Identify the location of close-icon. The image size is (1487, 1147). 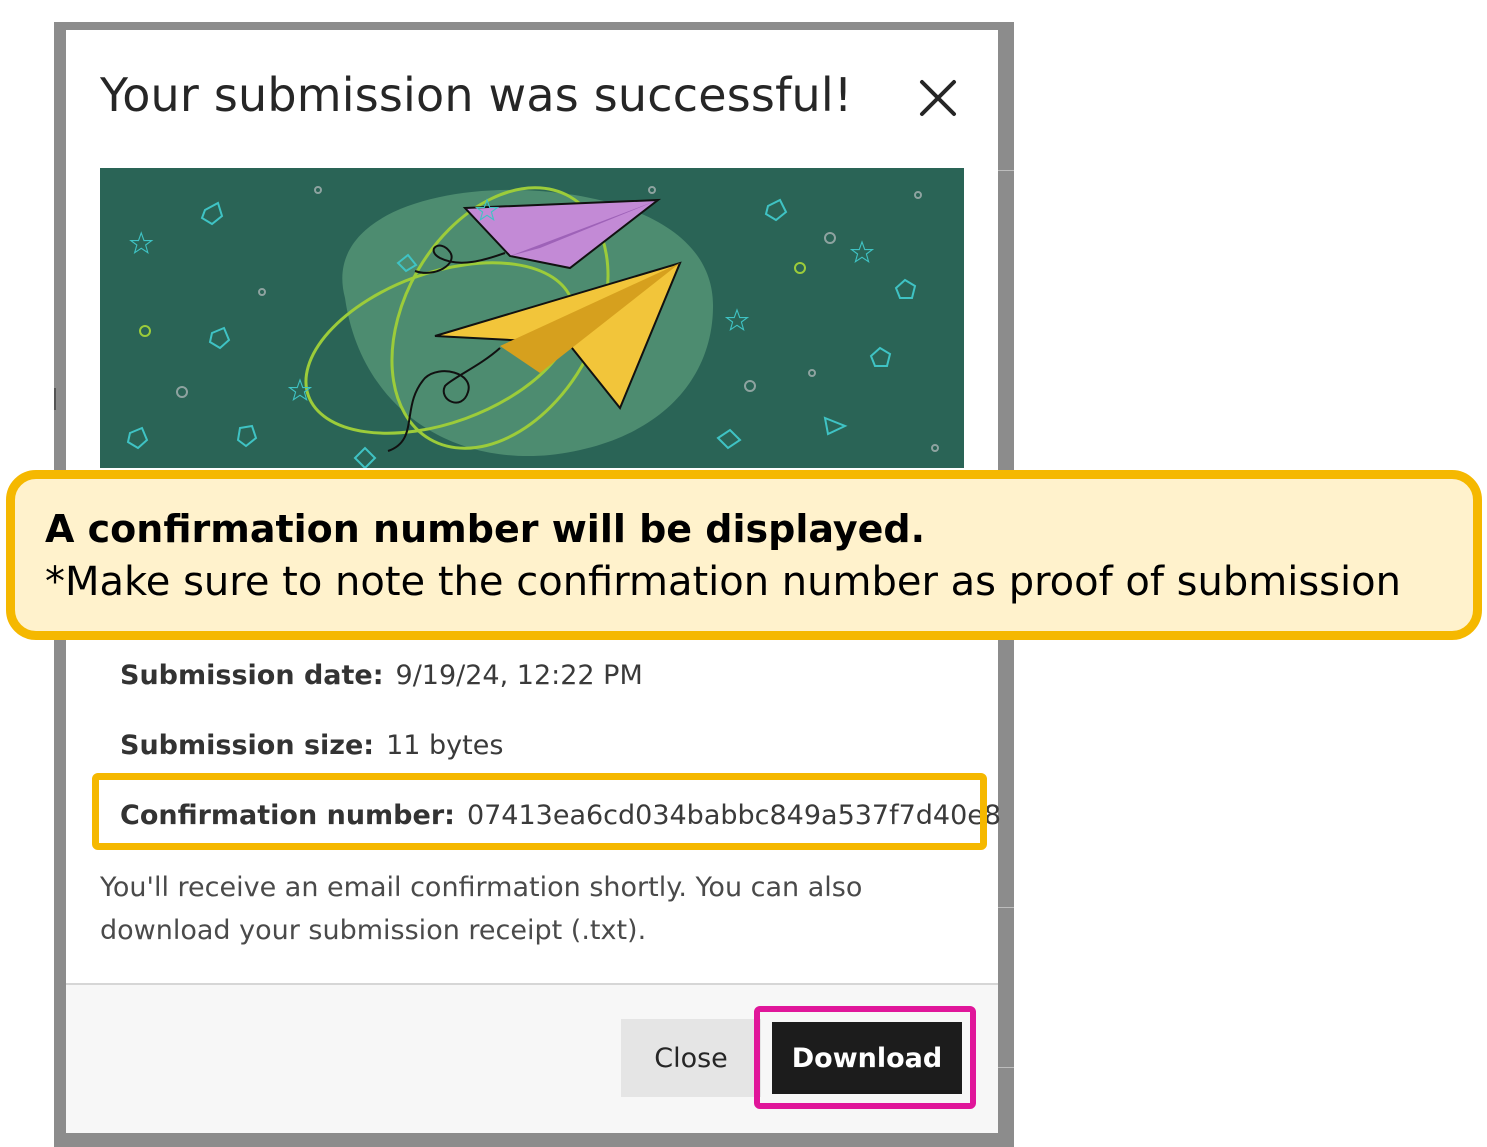
(938, 98).